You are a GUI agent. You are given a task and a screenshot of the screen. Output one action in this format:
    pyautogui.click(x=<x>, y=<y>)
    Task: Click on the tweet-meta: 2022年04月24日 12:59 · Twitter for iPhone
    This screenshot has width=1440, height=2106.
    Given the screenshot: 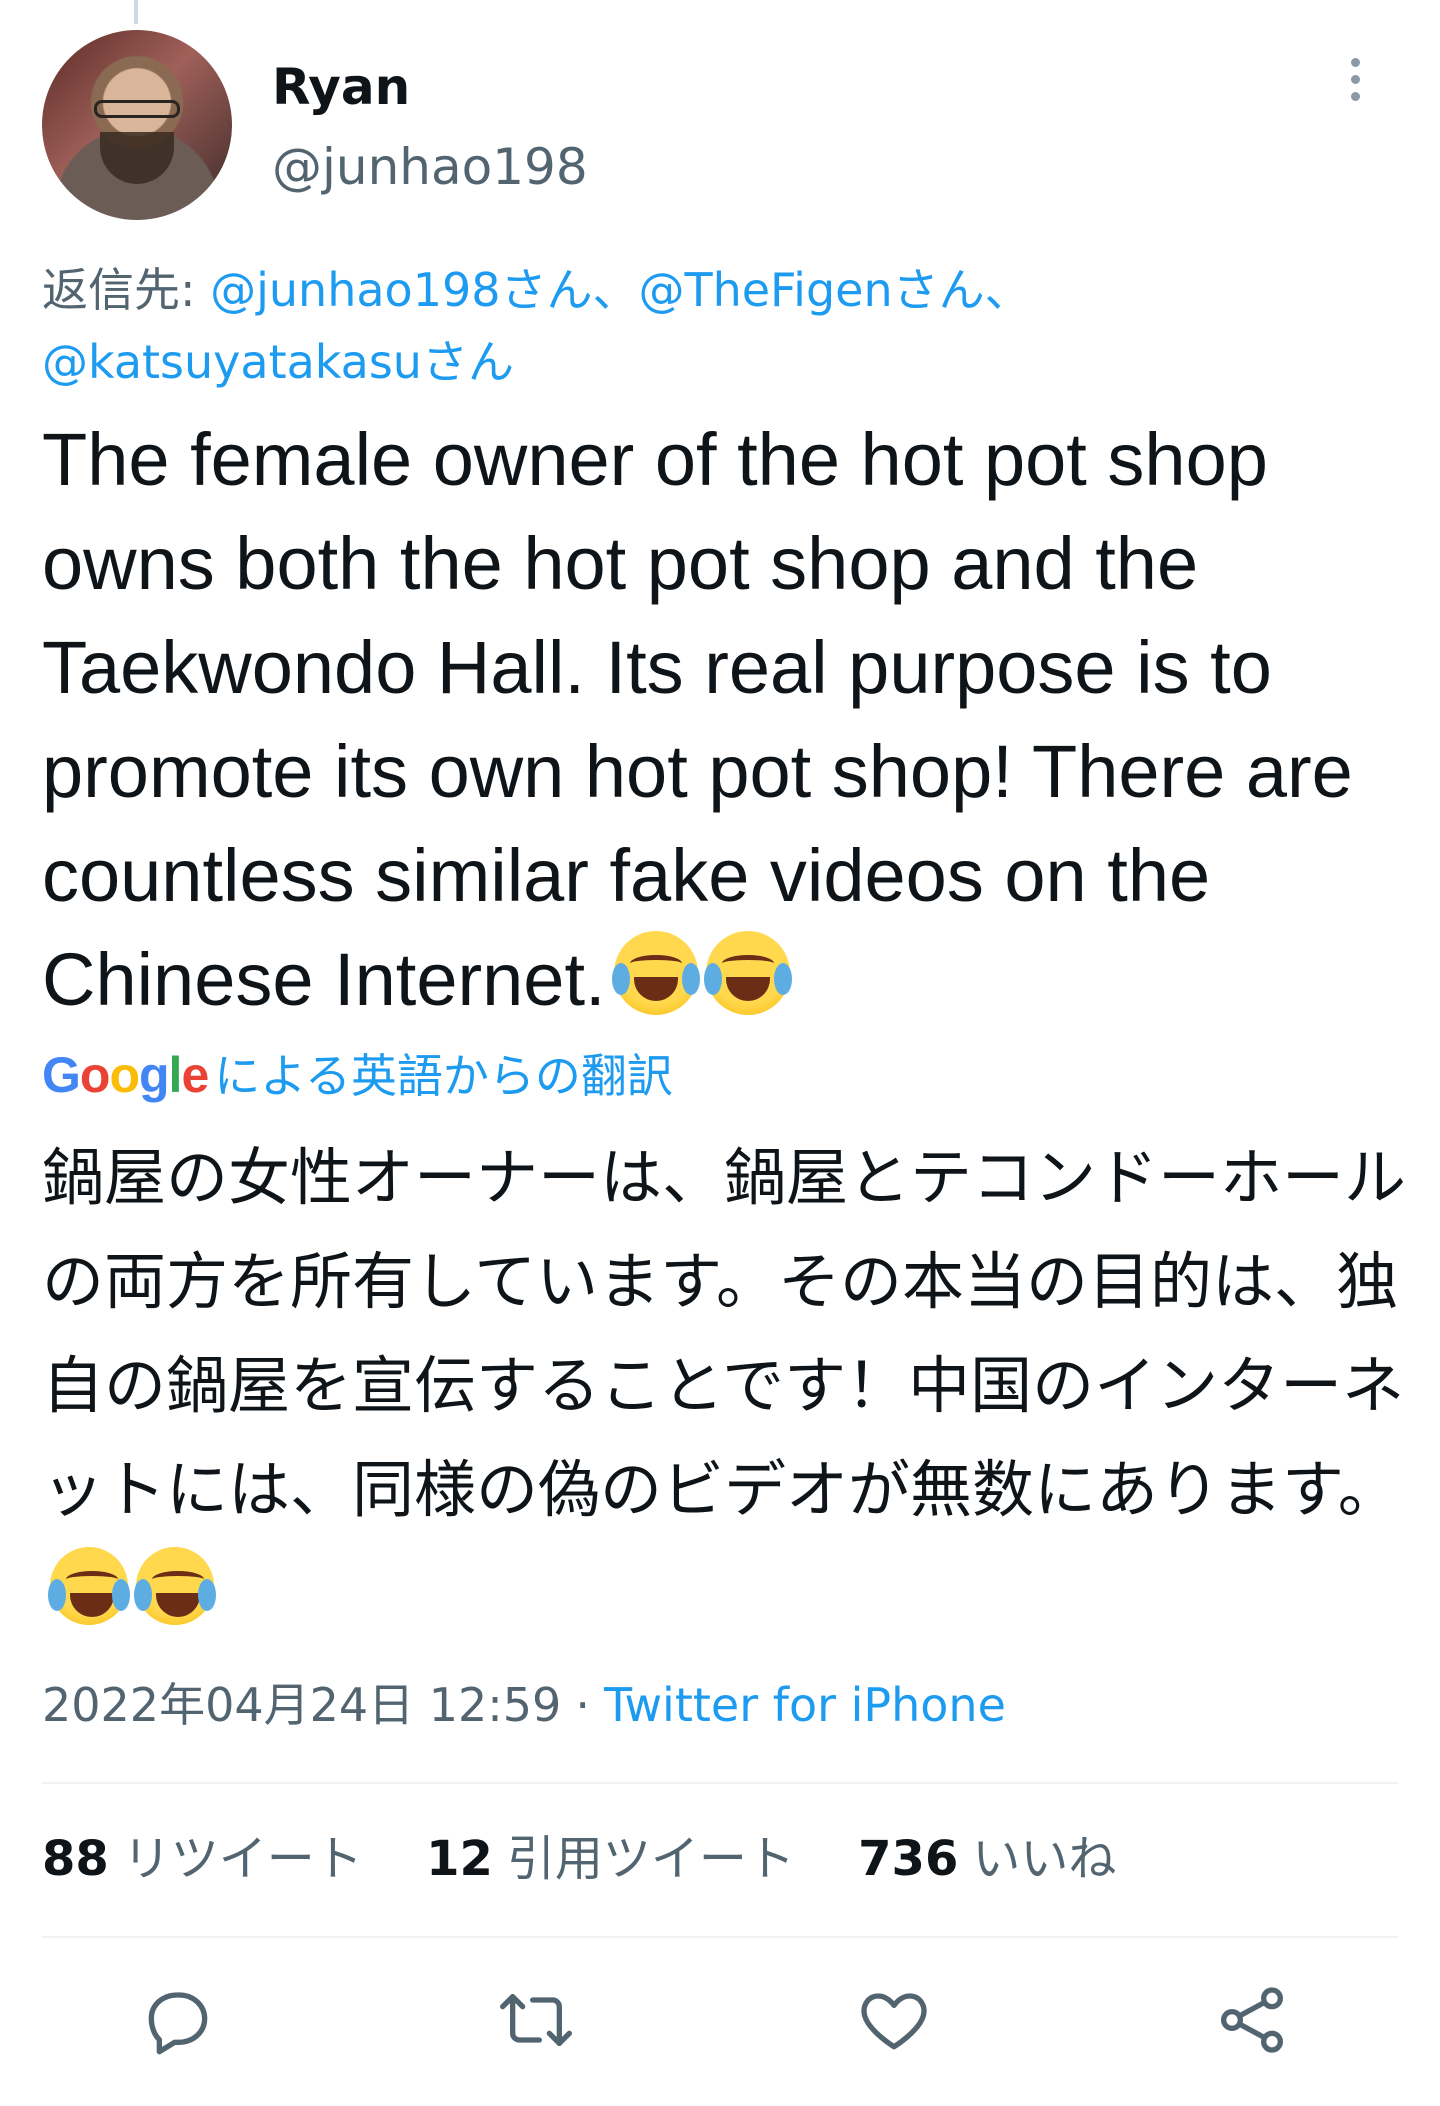 What is the action you would take?
    pyautogui.click(x=524, y=1705)
    